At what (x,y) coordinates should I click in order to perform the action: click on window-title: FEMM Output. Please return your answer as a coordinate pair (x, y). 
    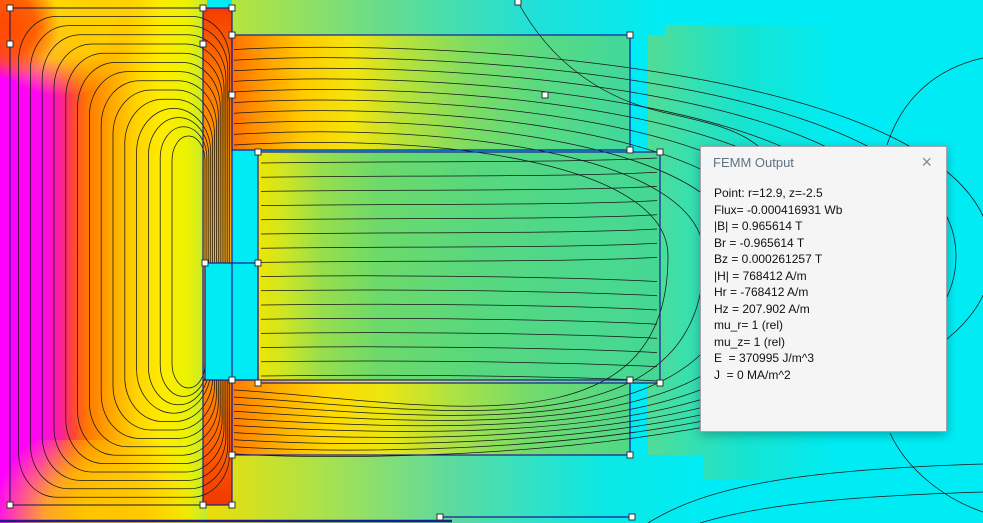
    Looking at the image, I should click on (753, 162).